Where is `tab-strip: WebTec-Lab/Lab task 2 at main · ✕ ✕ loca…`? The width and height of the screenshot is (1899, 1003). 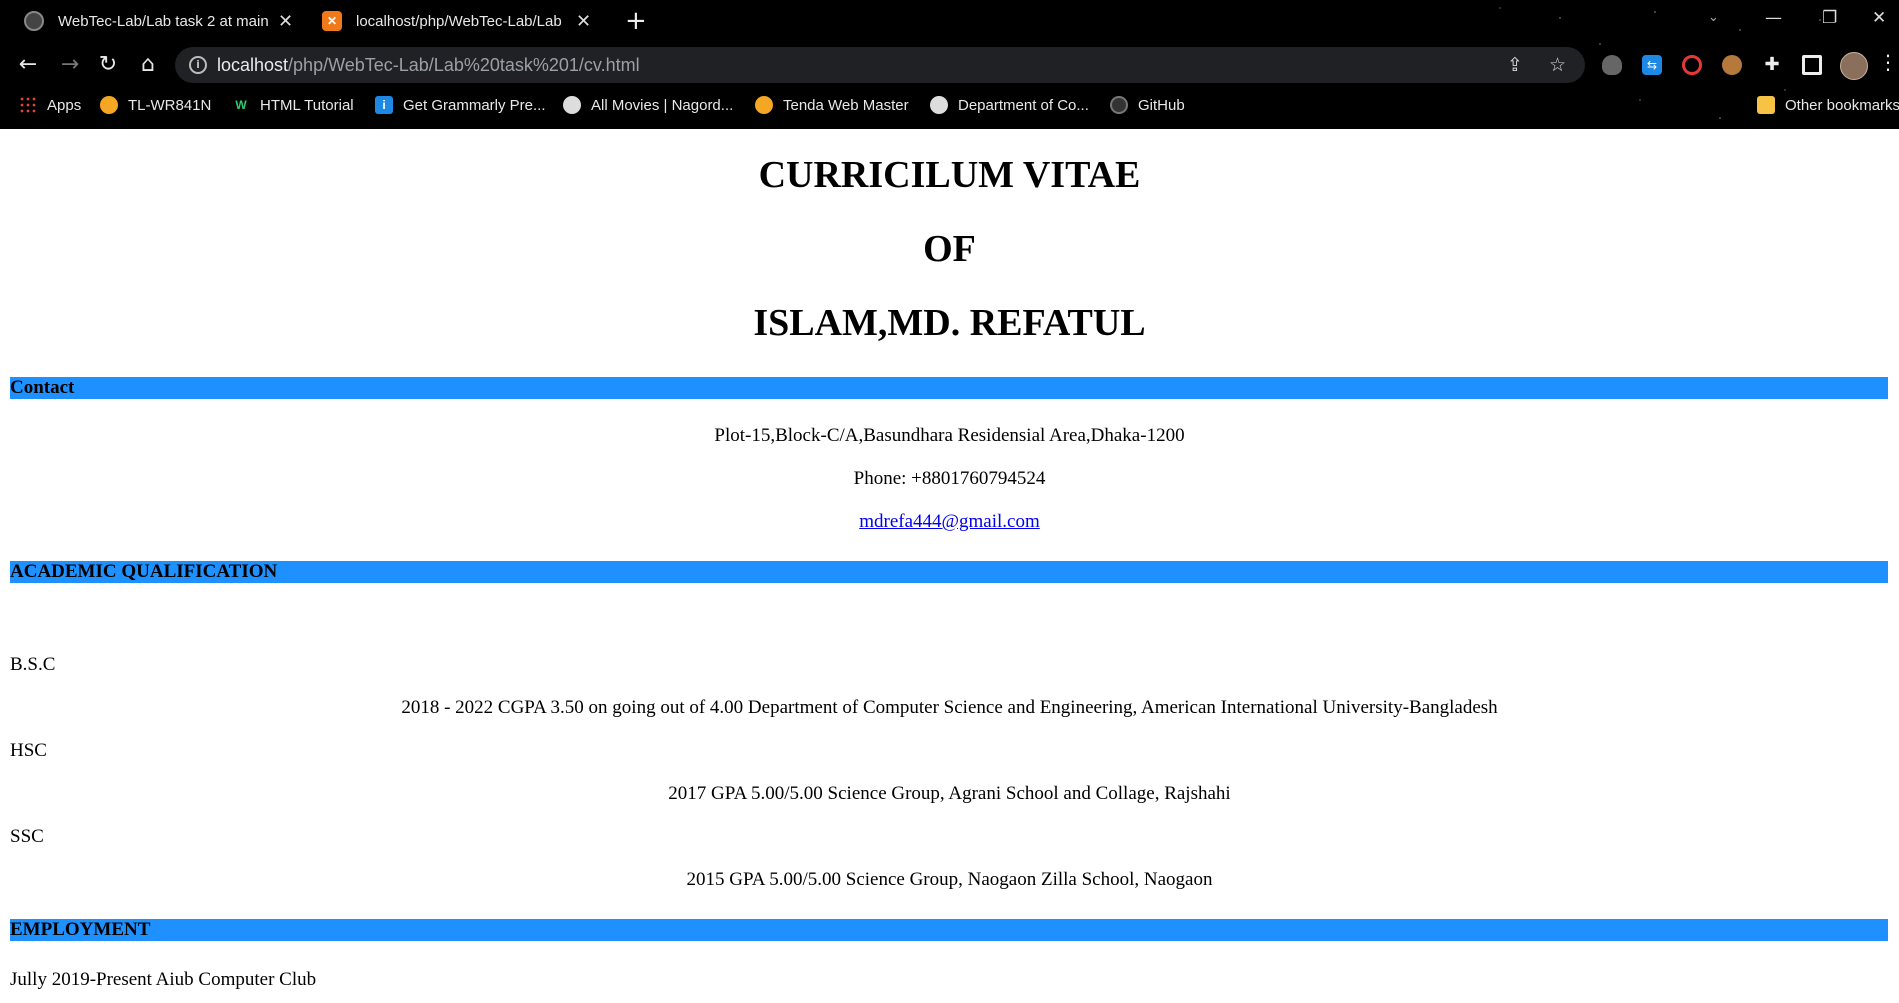 tab-strip: WebTec-Lab/Lab task 2 at main · ✕ ✕ loca… is located at coordinates (949, 21).